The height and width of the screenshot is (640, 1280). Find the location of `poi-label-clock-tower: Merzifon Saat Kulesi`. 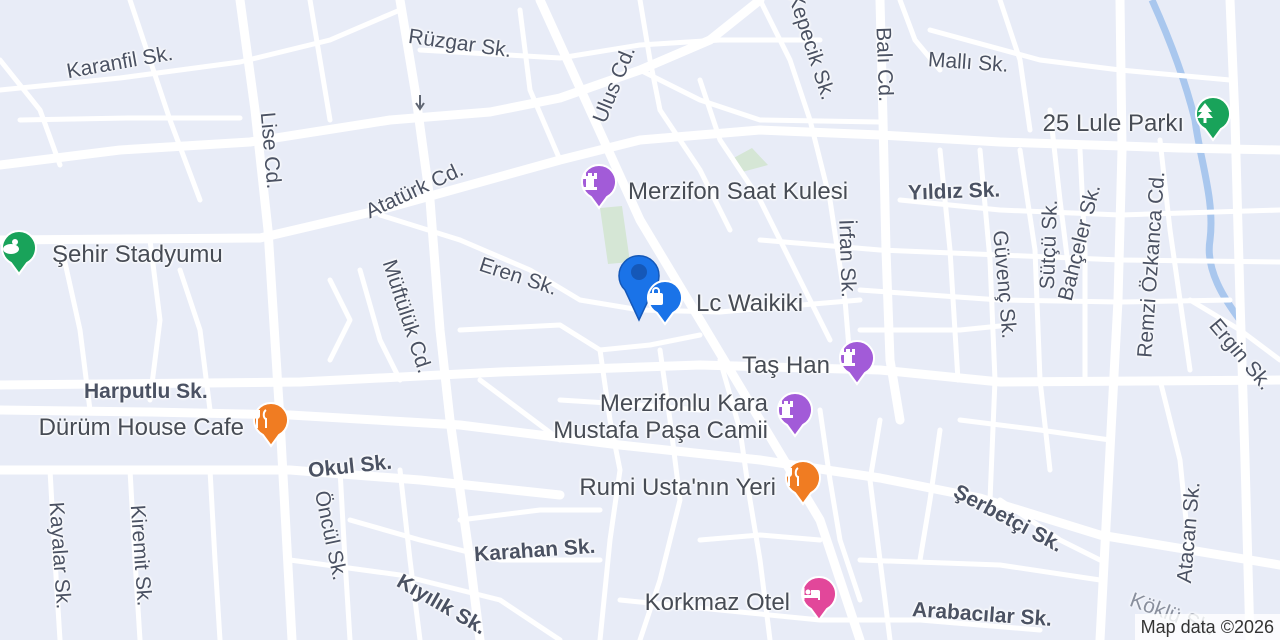

poi-label-clock-tower: Merzifon Saat Kulesi is located at coordinates (738, 191).